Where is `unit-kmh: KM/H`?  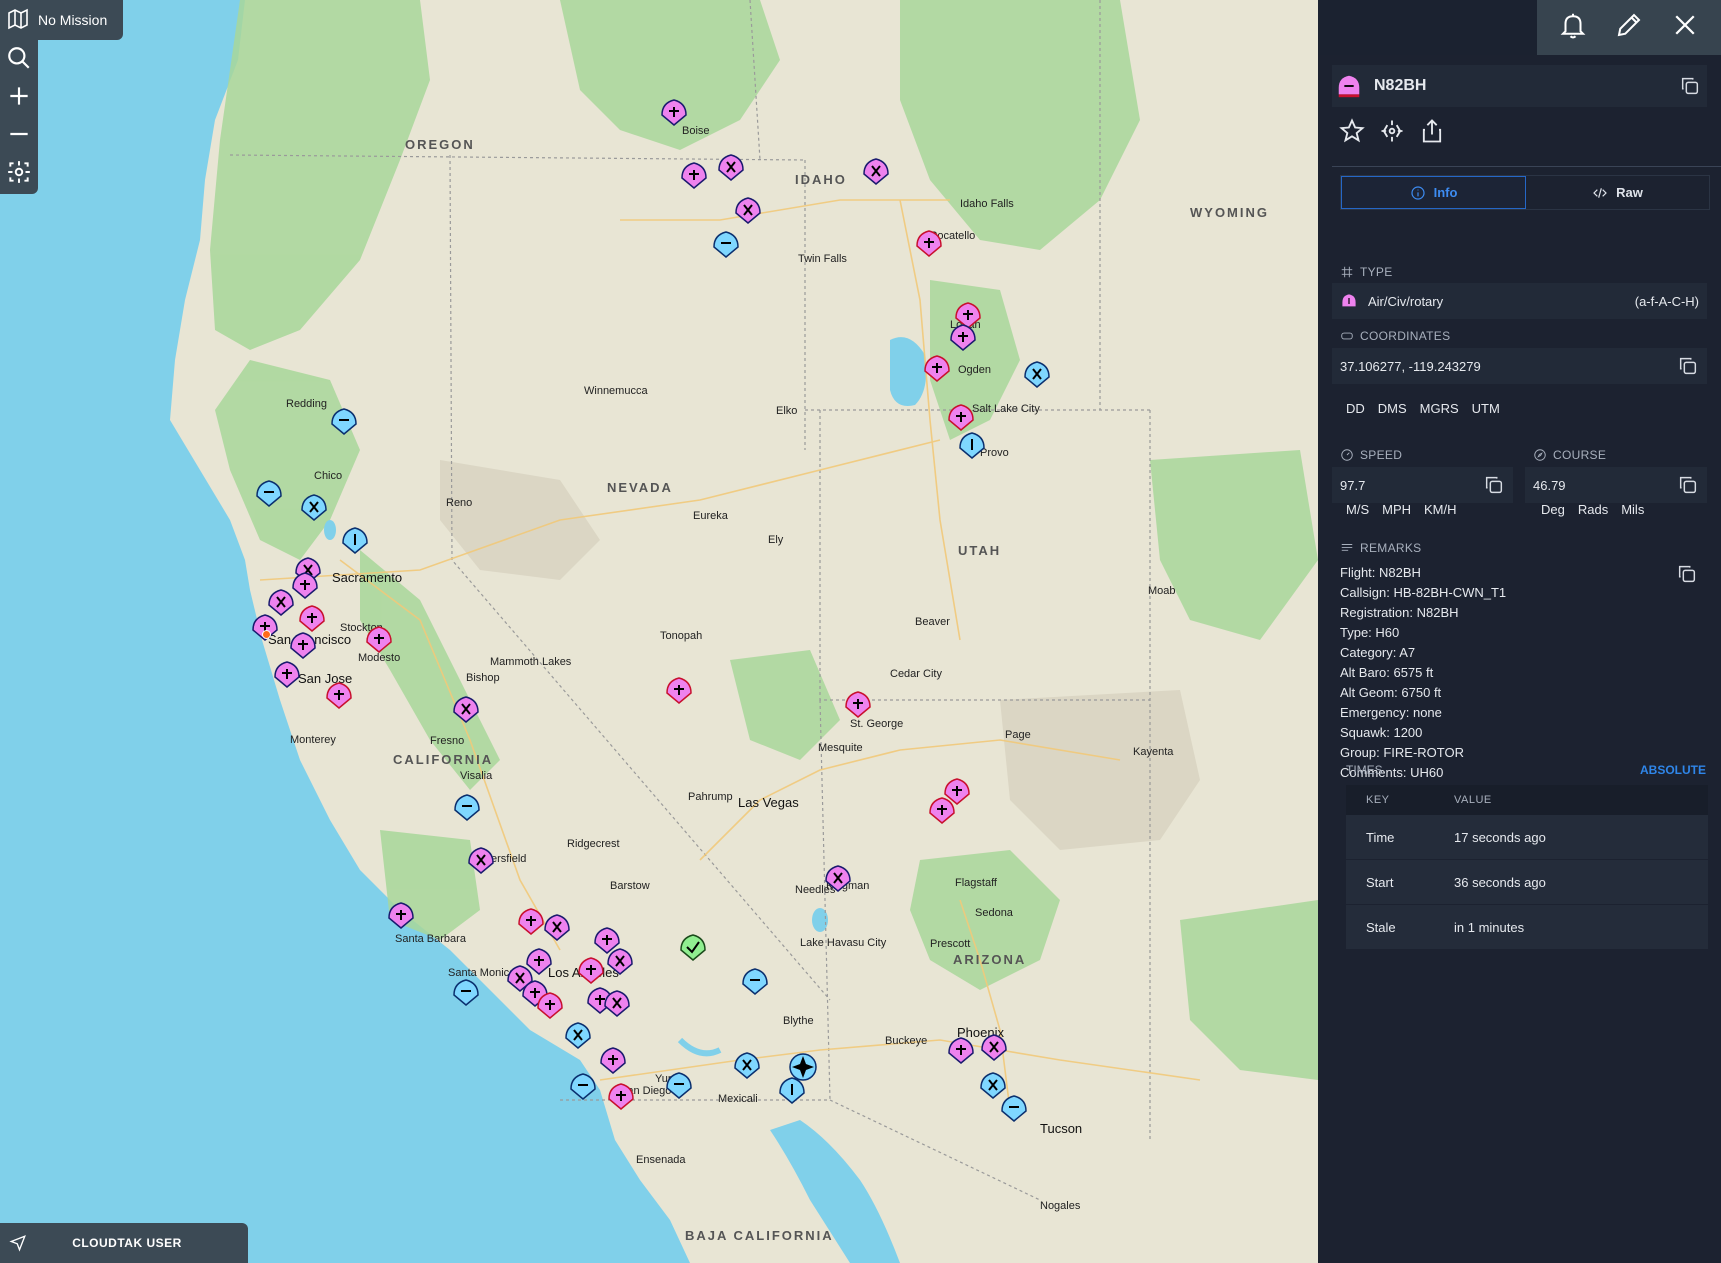
unit-kmh: KM/H is located at coordinates (1440, 509).